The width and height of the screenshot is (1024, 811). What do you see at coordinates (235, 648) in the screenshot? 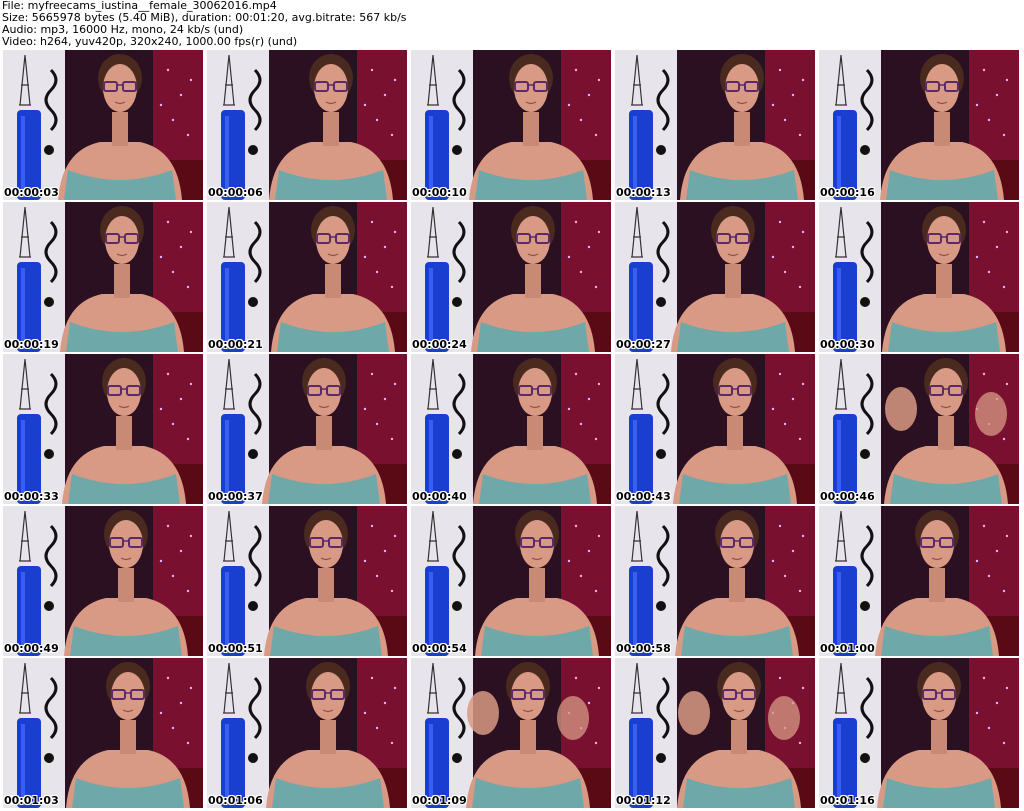
I see `frame-timestamp: 00:00:51` at bounding box center [235, 648].